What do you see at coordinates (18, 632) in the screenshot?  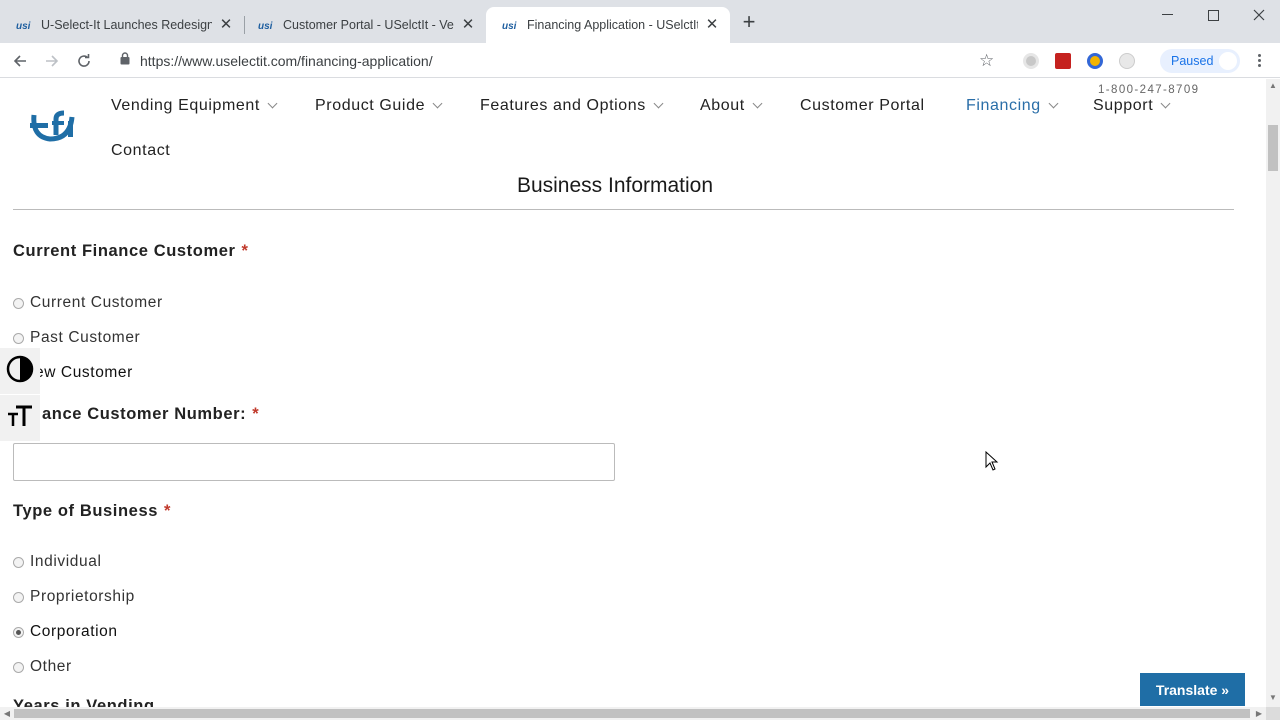 I see `radio-button-selected` at bounding box center [18, 632].